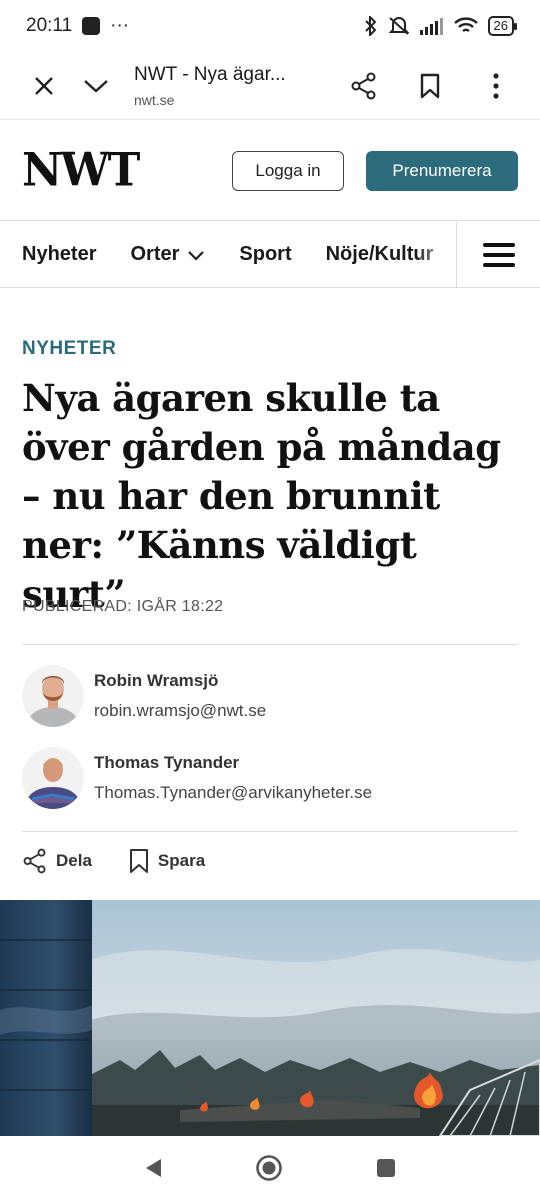  What do you see at coordinates (123, 606) in the screenshot?
I see `publish-date: PUBLICERAD: IGÅR 18:22` at bounding box center [123, 606].